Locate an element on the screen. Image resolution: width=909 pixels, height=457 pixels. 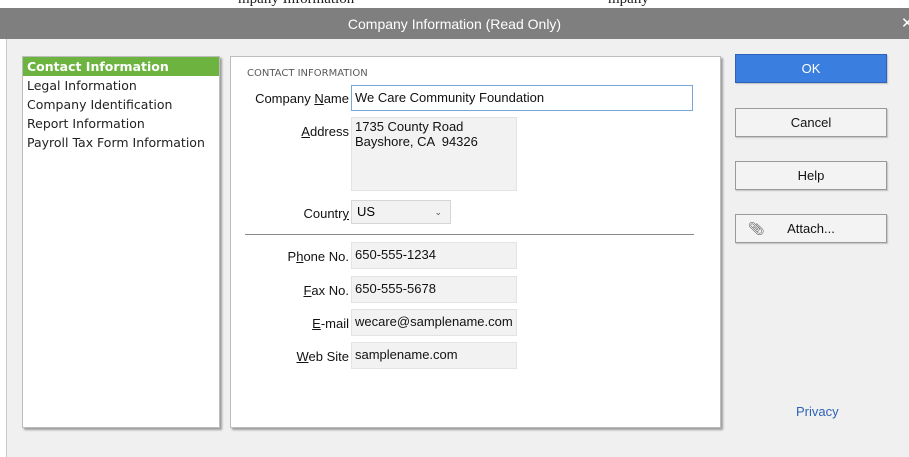
help-button: Help is located at coordinates (811, 175).